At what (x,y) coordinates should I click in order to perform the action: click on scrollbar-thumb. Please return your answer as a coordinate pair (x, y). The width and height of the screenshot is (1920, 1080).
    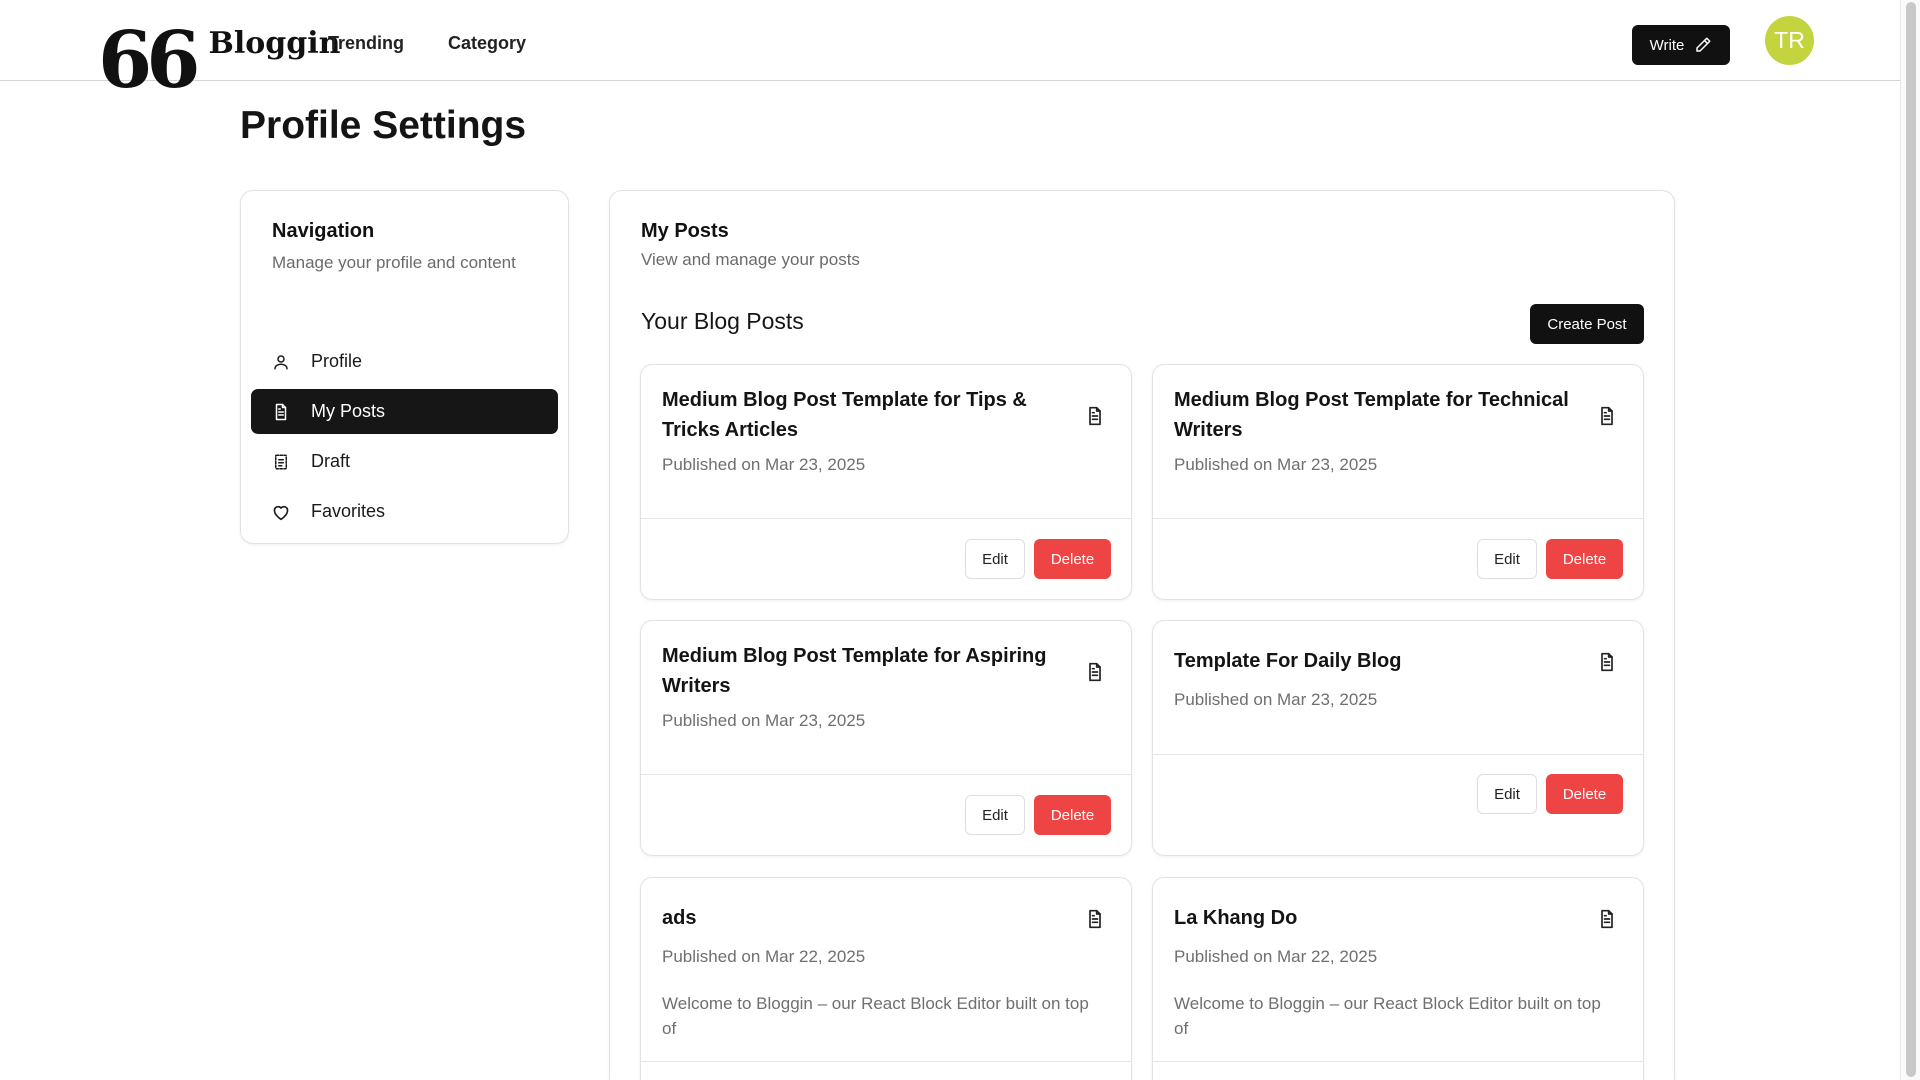
    Looking at the image, I should click on (1911, 539).